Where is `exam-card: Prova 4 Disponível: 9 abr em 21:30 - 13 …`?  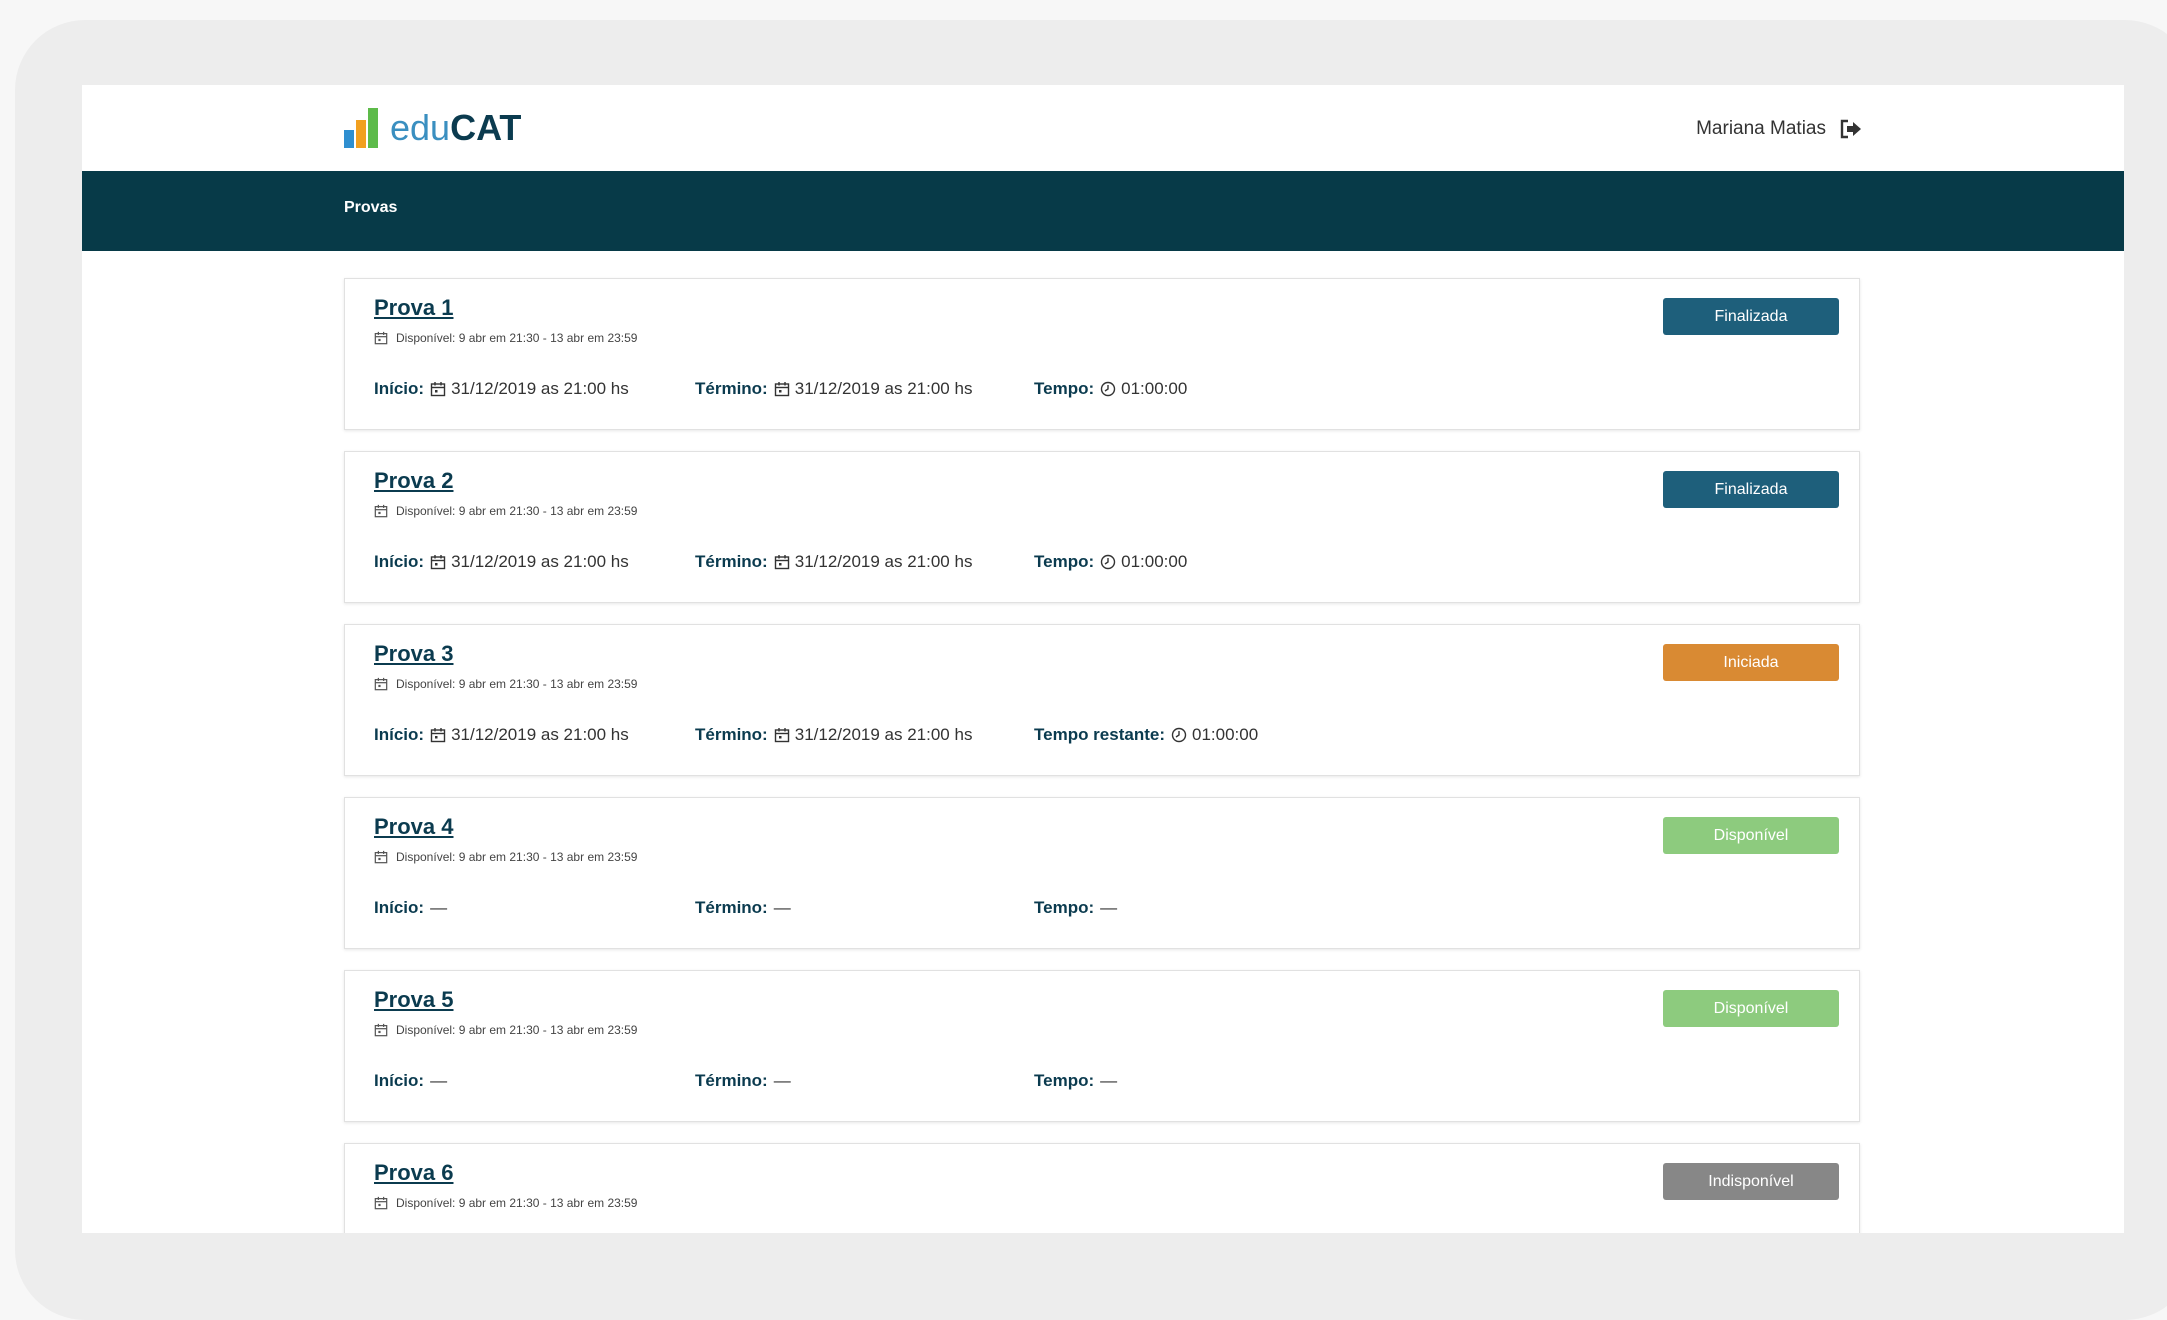 exam-card: Prova 4 Disponível: 9 abr em 21:30 - 13 … is located at coordinates (1102, 873).